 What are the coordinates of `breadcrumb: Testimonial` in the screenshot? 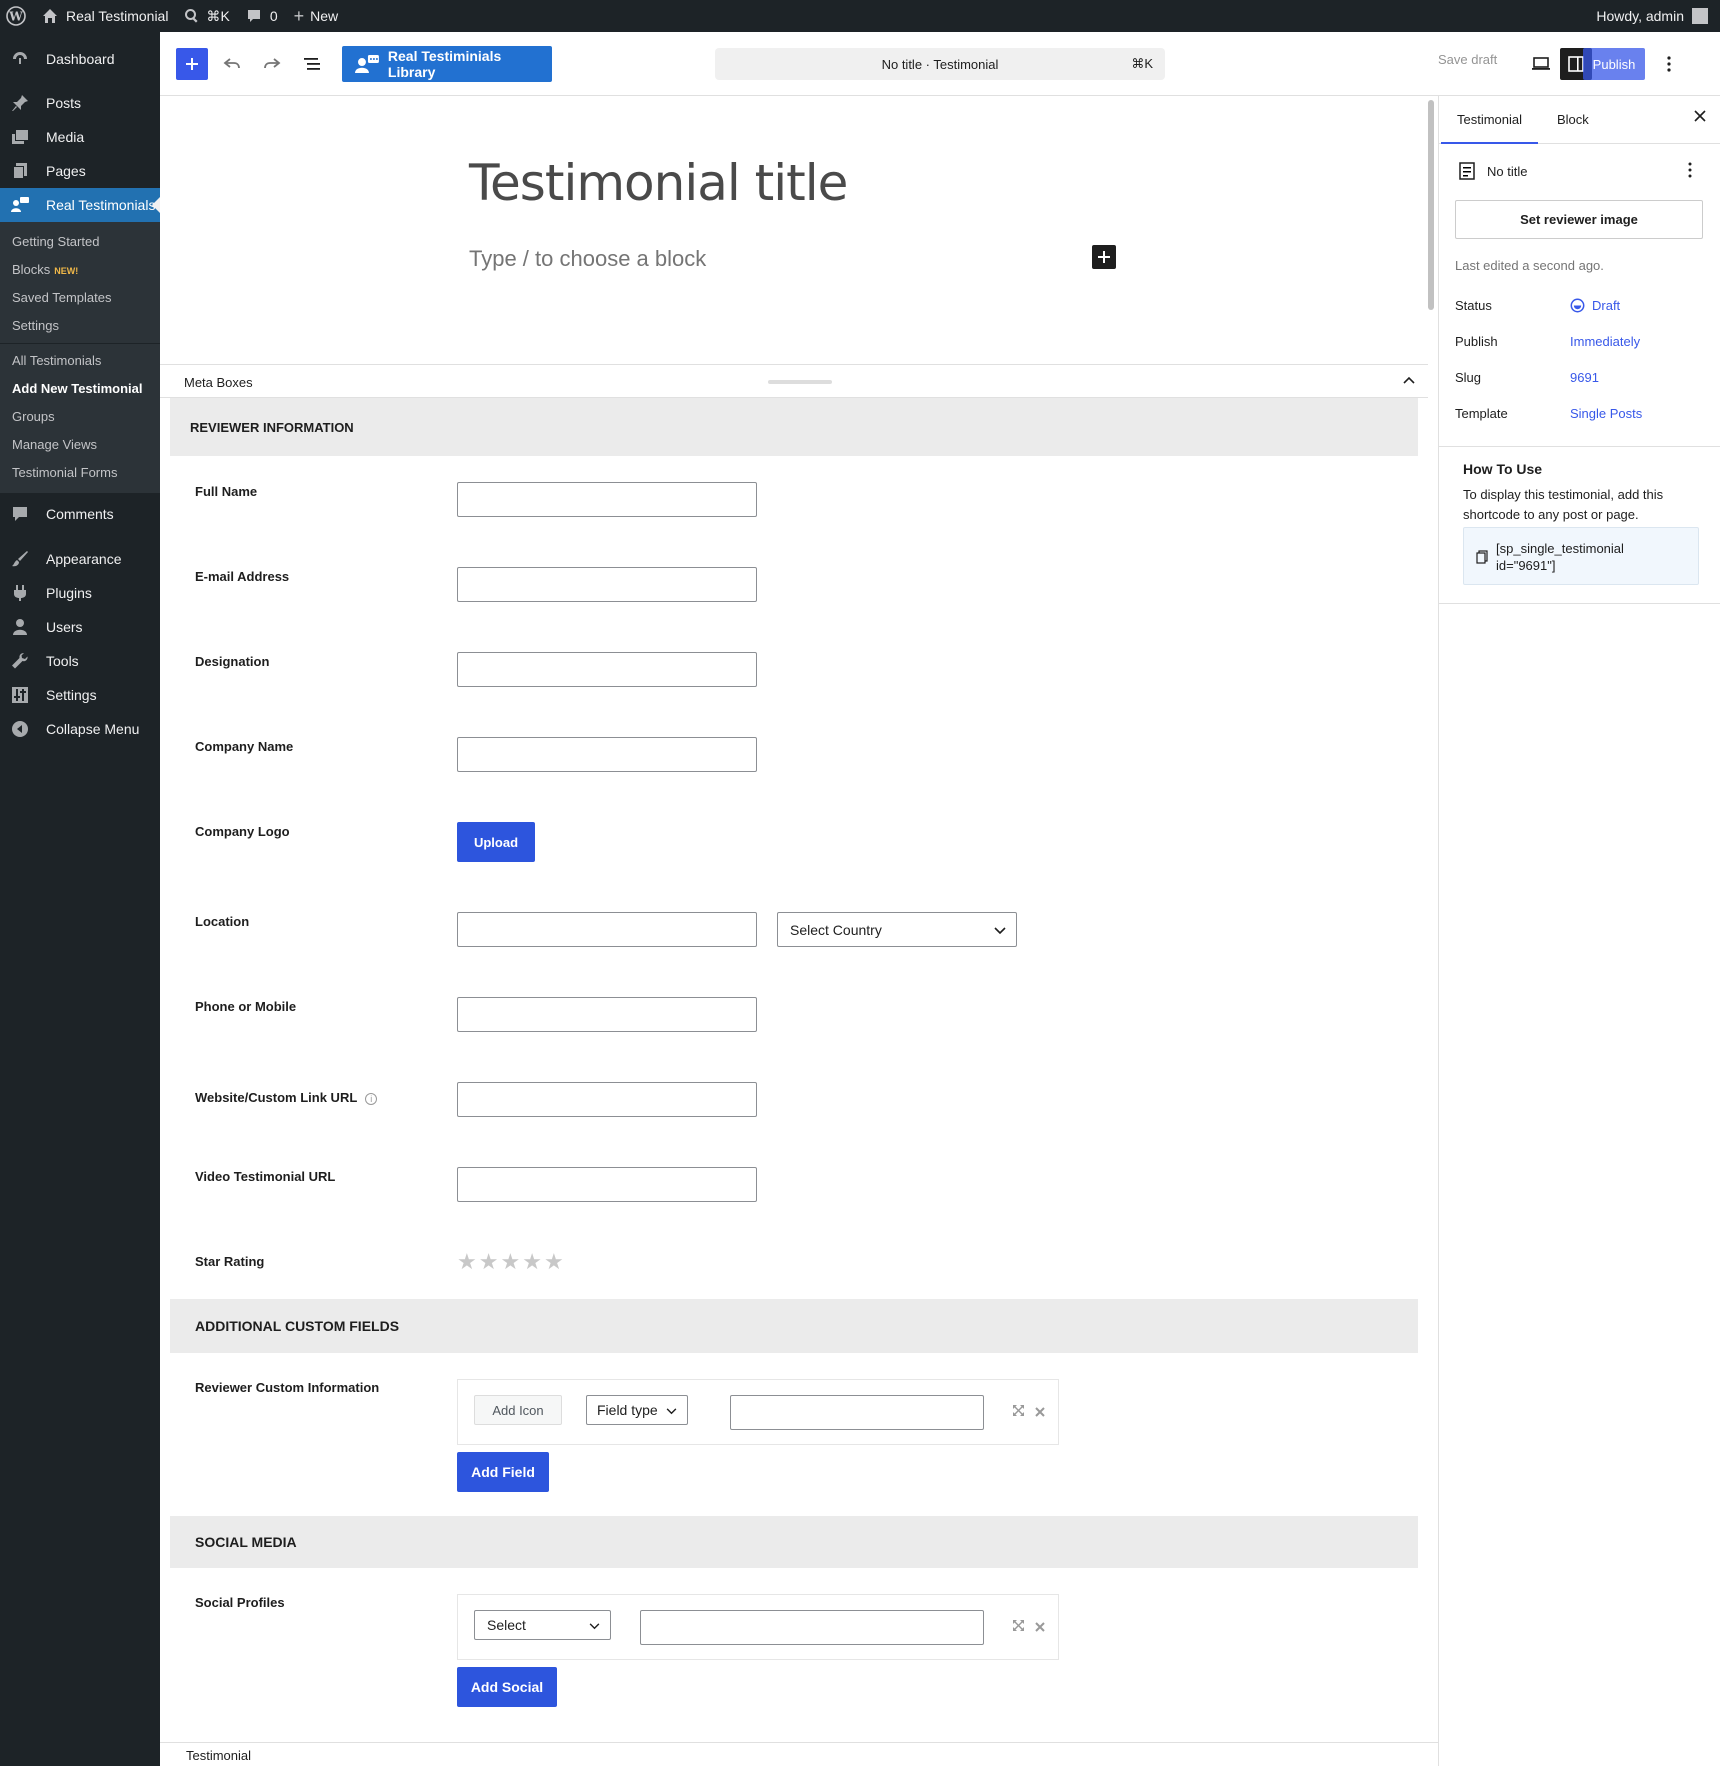 It's located at (218, 1755).